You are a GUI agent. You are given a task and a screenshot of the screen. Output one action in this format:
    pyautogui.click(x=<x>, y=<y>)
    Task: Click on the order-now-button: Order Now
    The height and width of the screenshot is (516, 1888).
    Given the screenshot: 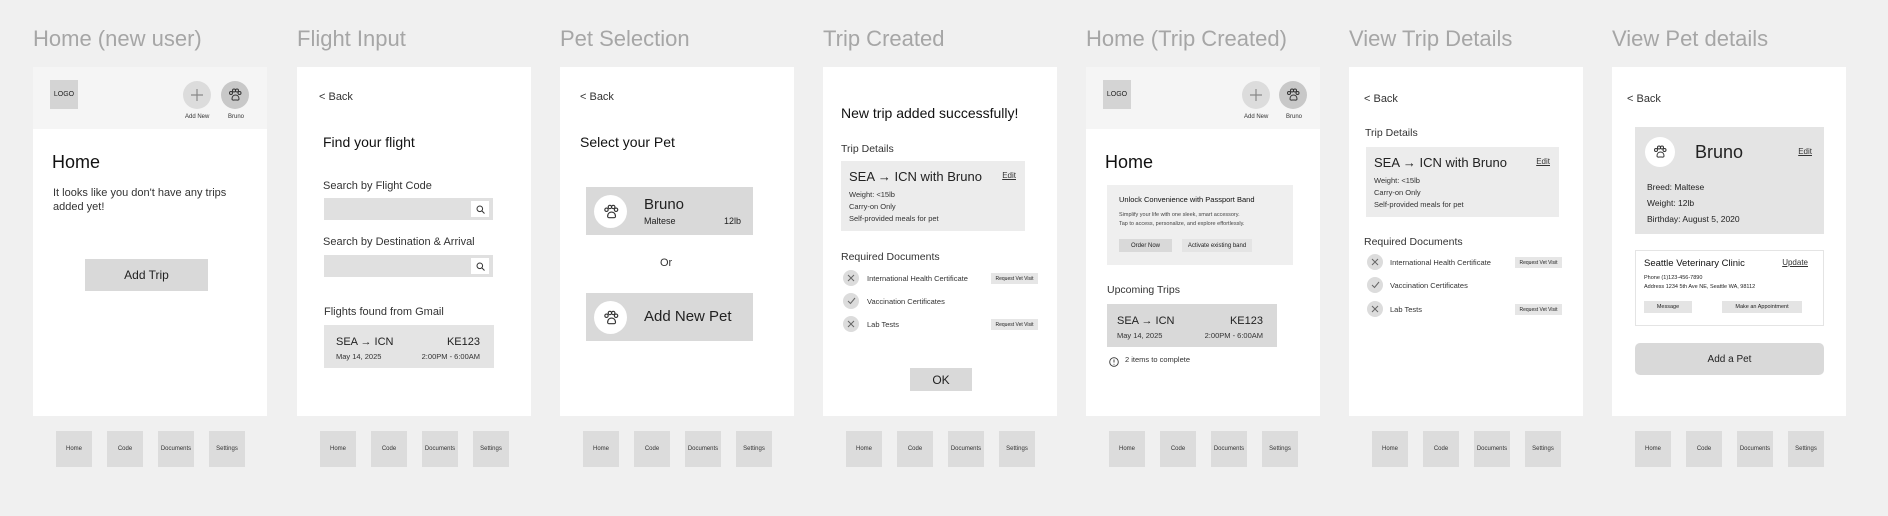 What is the action you would take?
    pyautogui.click(x=1145, y=245)
    